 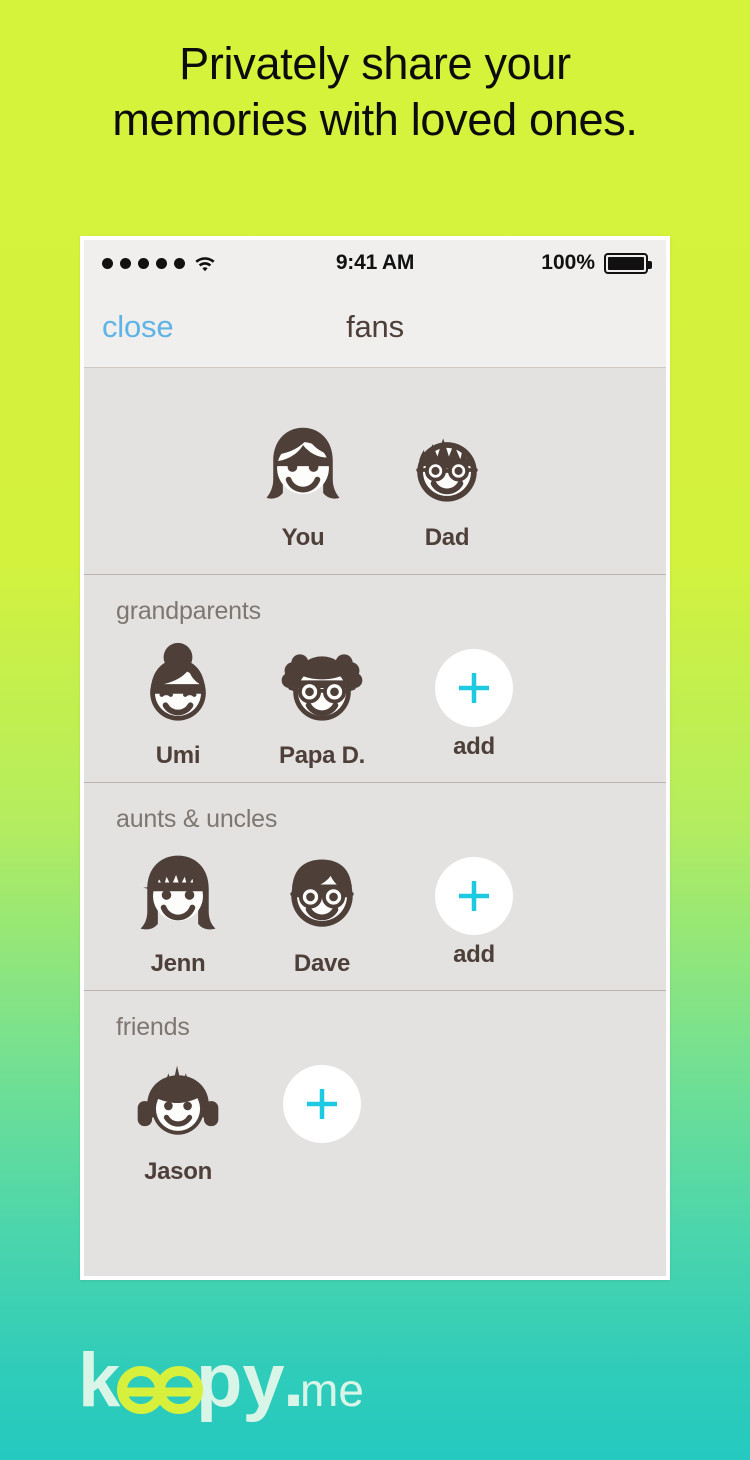 What do you see at coordinates (240, 1385) in the screenshot?
I see `svg-text: py` at bounding box center [240, 1385].